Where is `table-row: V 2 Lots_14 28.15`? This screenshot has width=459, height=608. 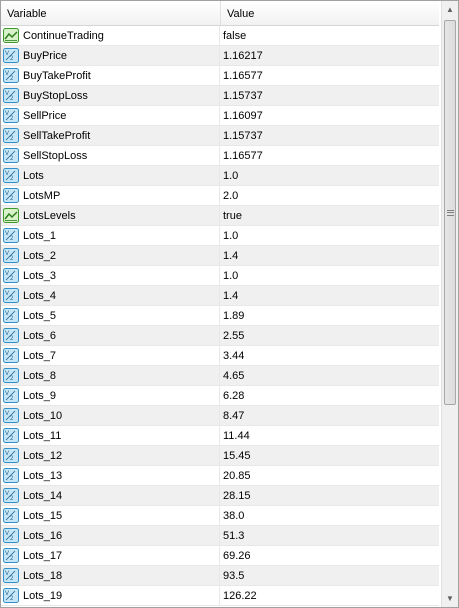
table-row: V 2 Lots_14 28.15 is located at coordinates (220, 496).